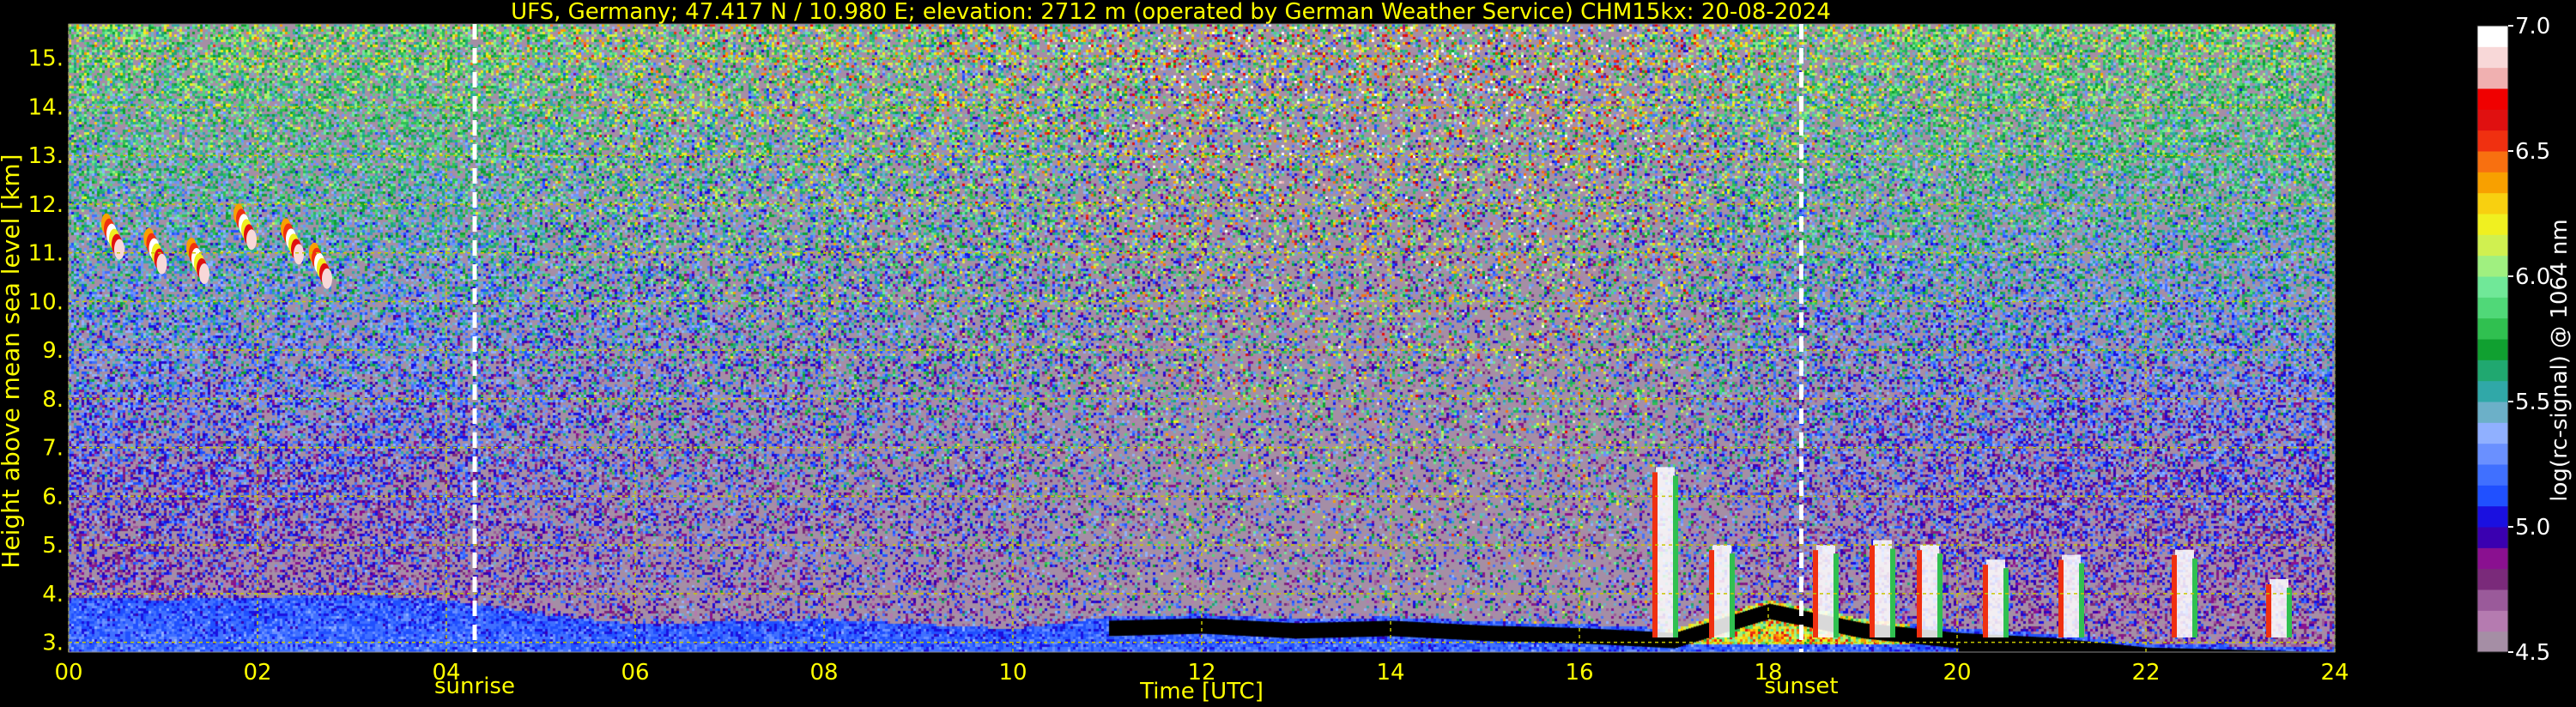 The height and width of the screenshot is (707, 2576). I want to click on colorbar-tick-label: 5.0, so click(2532, 528).